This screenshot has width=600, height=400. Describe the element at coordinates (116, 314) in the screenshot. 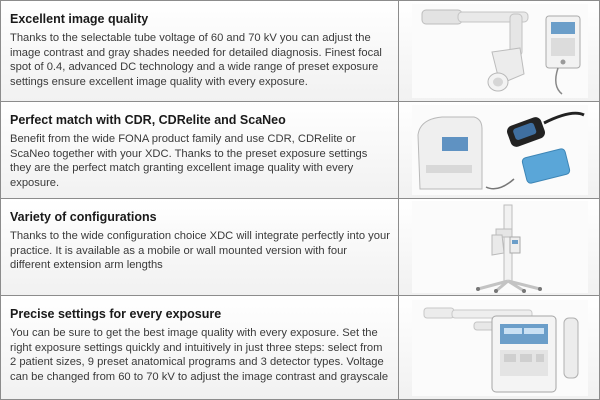

I see `feature-heading: Precise settings for every exposure` at that location.